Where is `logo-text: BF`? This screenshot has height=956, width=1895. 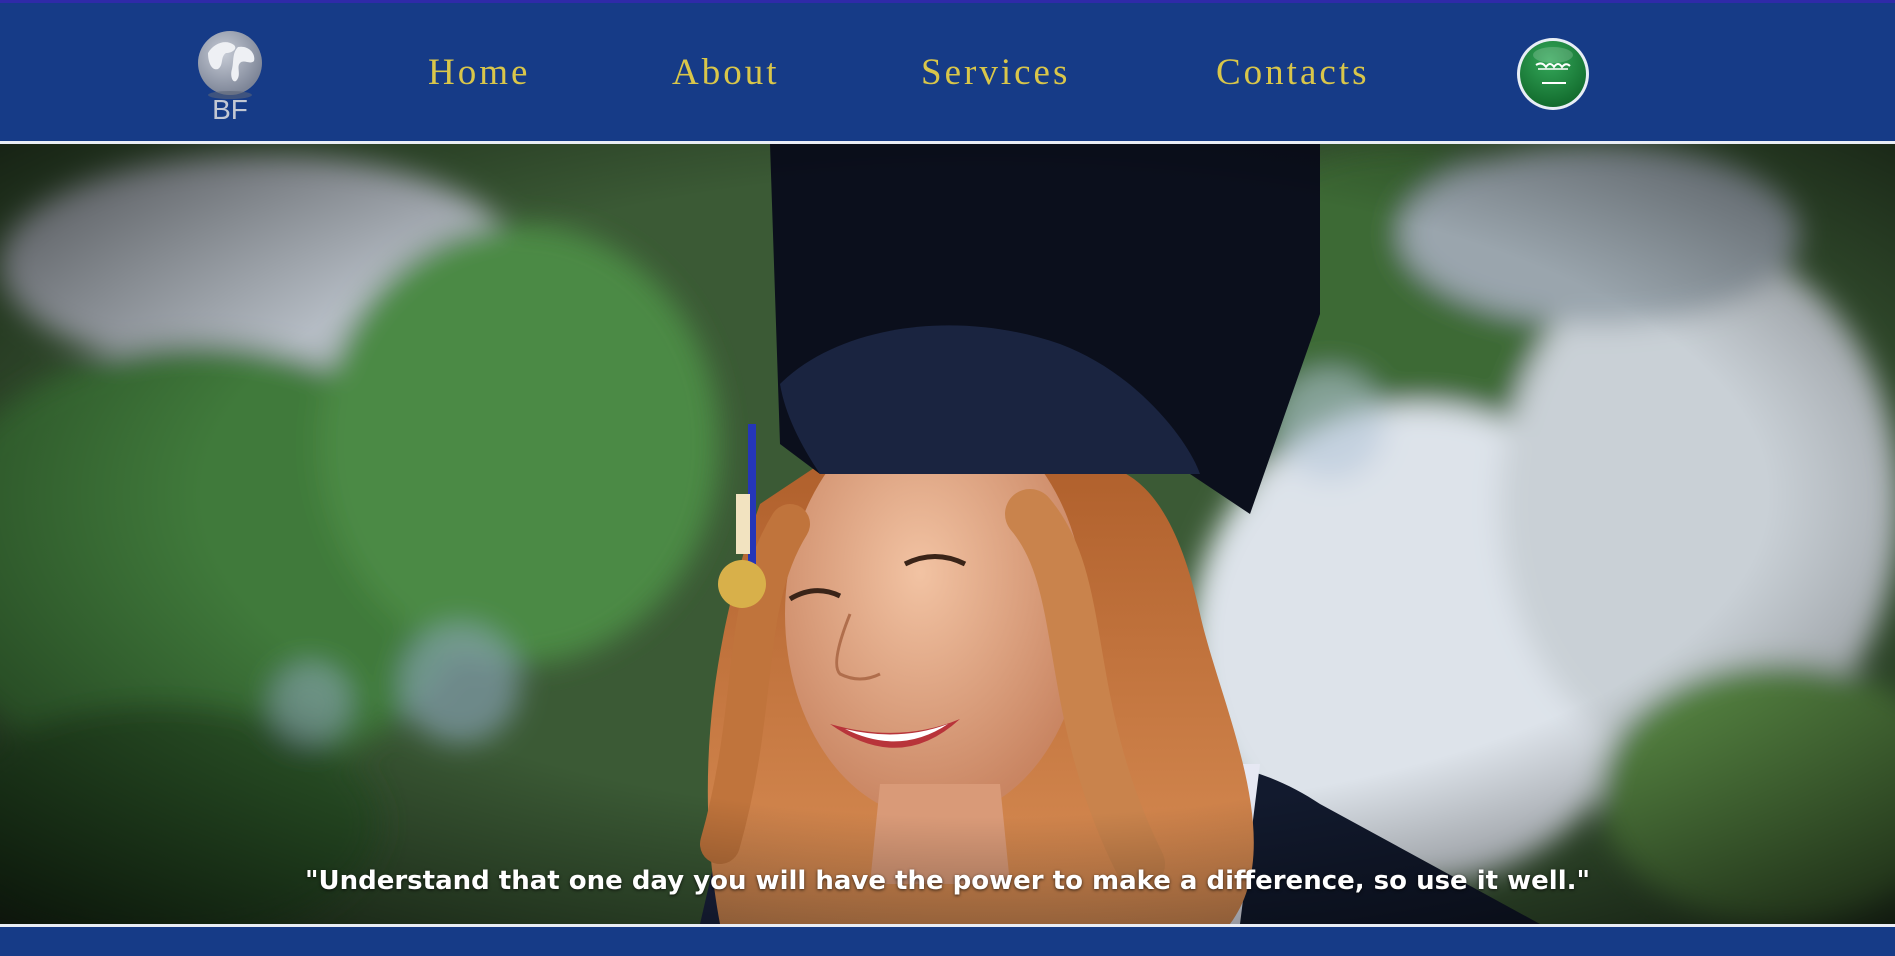 logo-text: BF is located at coordinates (230, 108).